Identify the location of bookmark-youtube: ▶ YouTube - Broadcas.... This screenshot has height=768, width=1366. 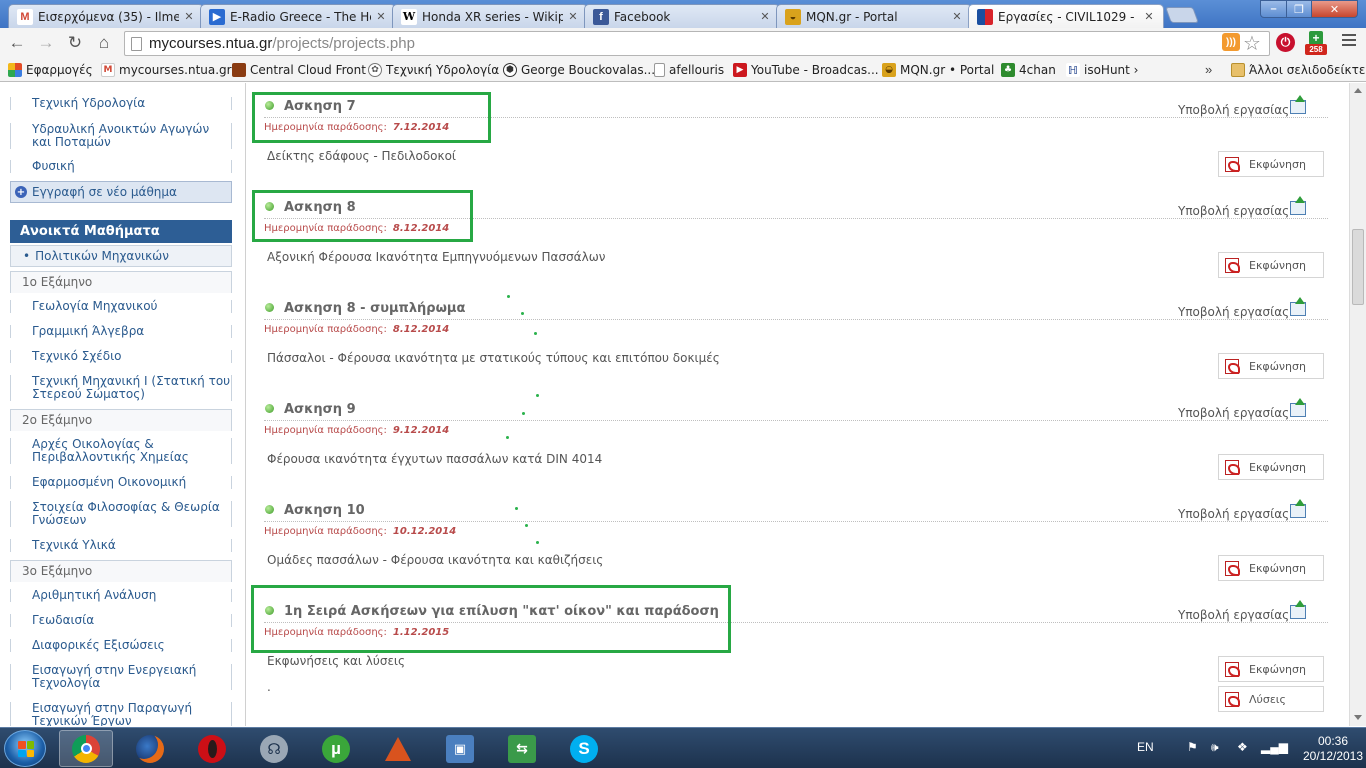
(806, 70).